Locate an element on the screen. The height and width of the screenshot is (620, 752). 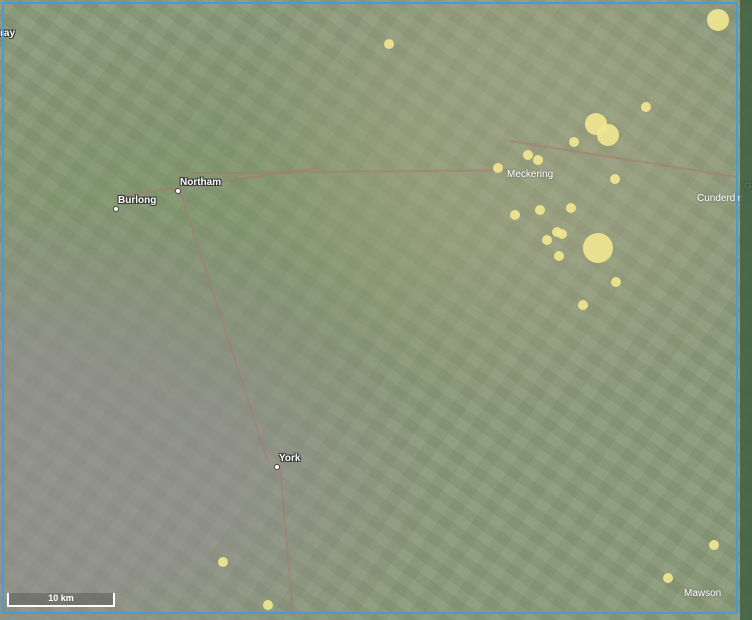
place-label: York is located at coordinates (290, 458).